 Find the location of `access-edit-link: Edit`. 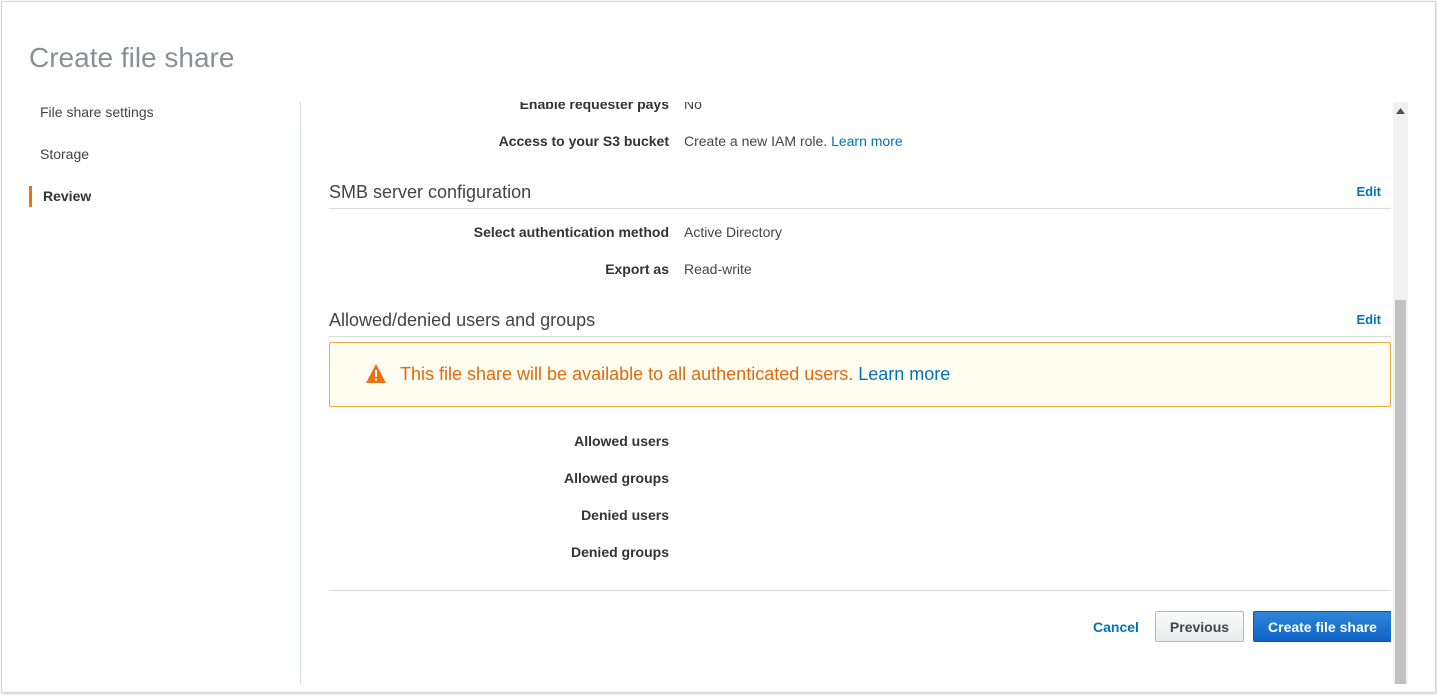

access-edit-link: Edit is located at coordinates (1368, 319).